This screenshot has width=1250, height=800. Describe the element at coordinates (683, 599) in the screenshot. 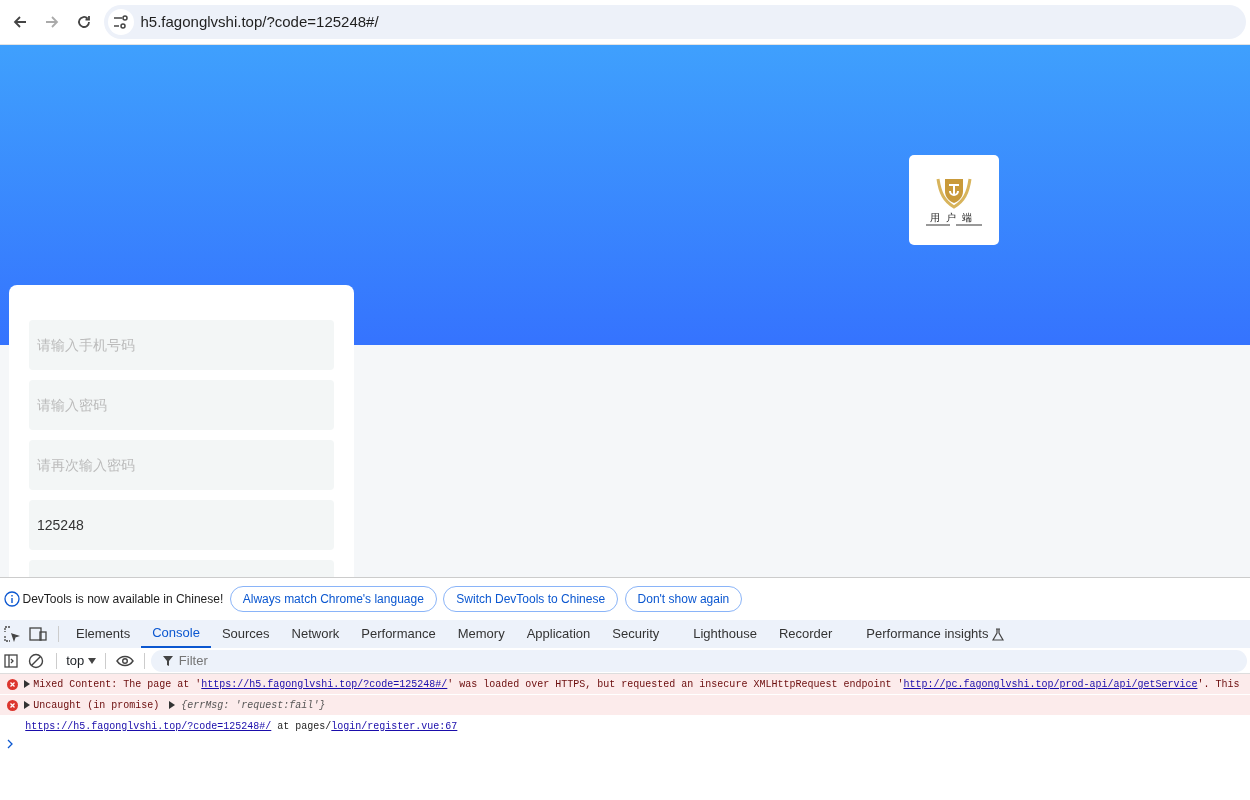

I see `banner-button: Don't show again` at that location.